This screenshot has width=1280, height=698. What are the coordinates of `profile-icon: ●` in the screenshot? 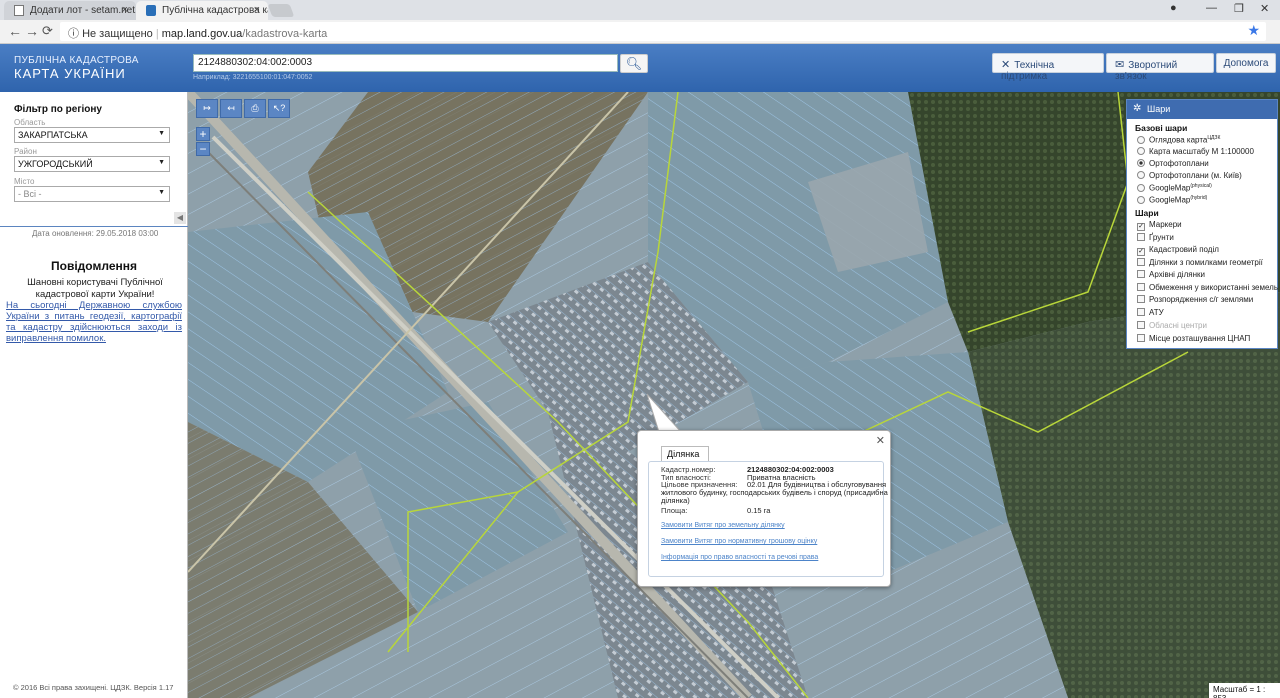 It's located at (1173, 8).